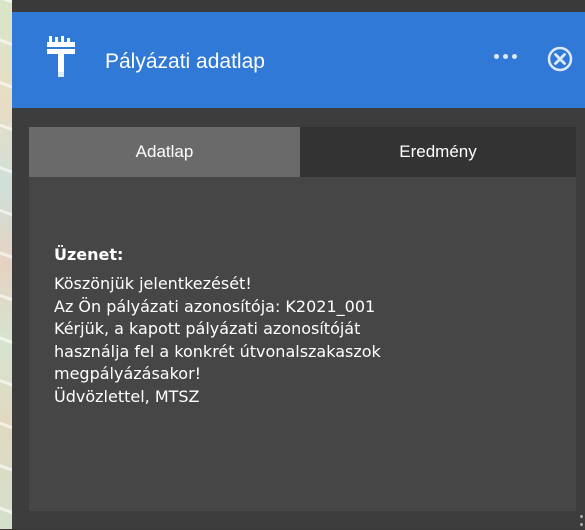 Image resolution: width=585 pixels, height=530 pixels. I want to click on tab-bar: Adatlap Eredmény, so click(302, 152).